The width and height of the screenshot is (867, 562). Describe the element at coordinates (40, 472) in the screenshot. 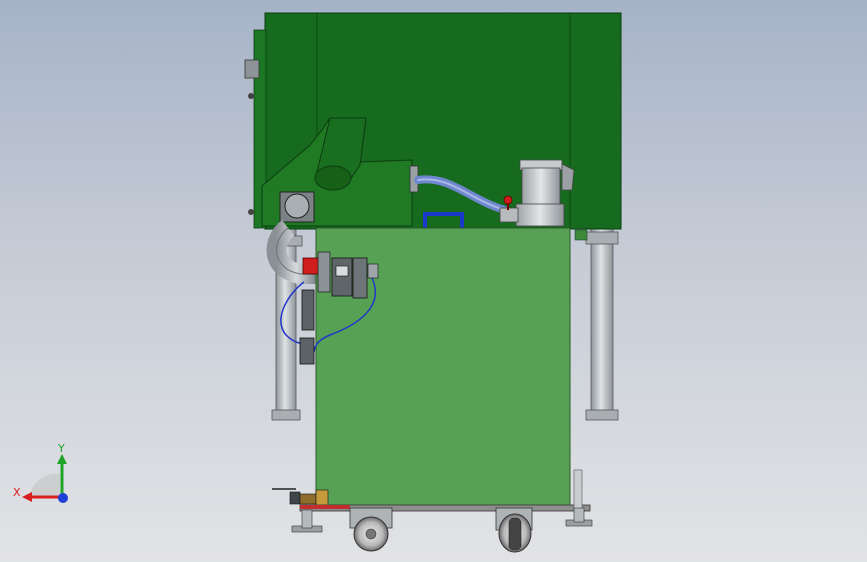

I see `coordinate-triad: Y X` at that location.